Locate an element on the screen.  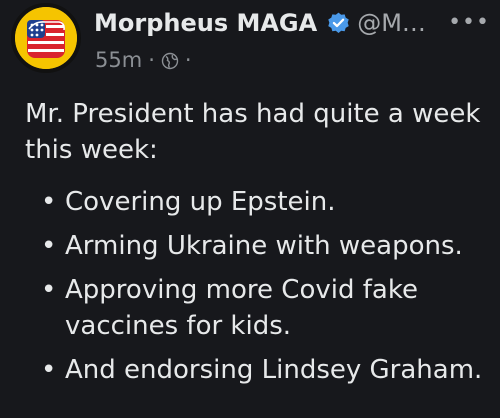
more-options-icon: ••• is located at coordinates (469, 22).